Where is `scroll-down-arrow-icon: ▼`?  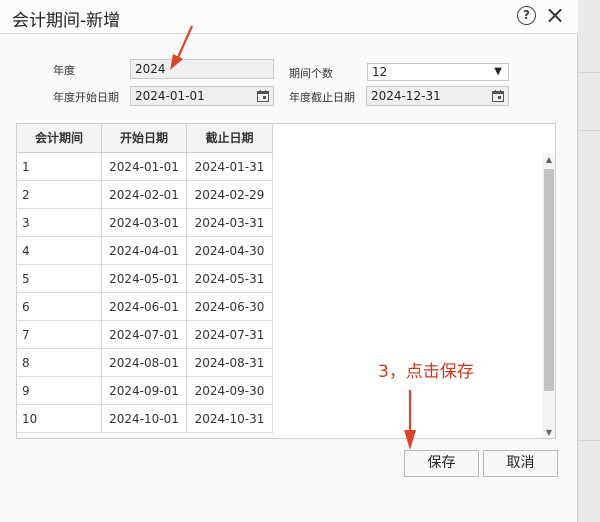 scroll-down-arrow-icon: ▼ is located at coordinates (548, 432).